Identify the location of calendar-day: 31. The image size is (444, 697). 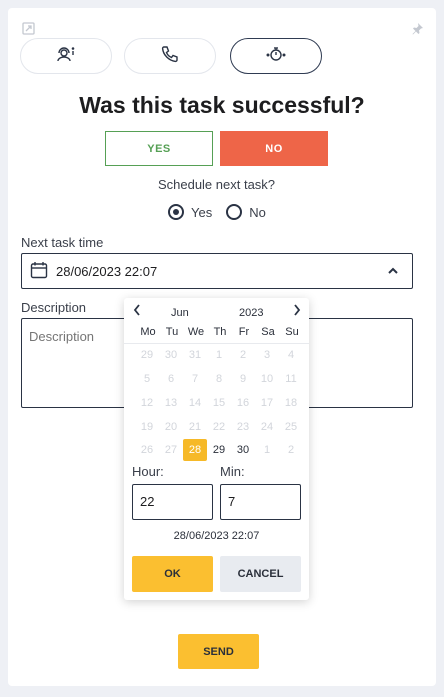
(195, 355).